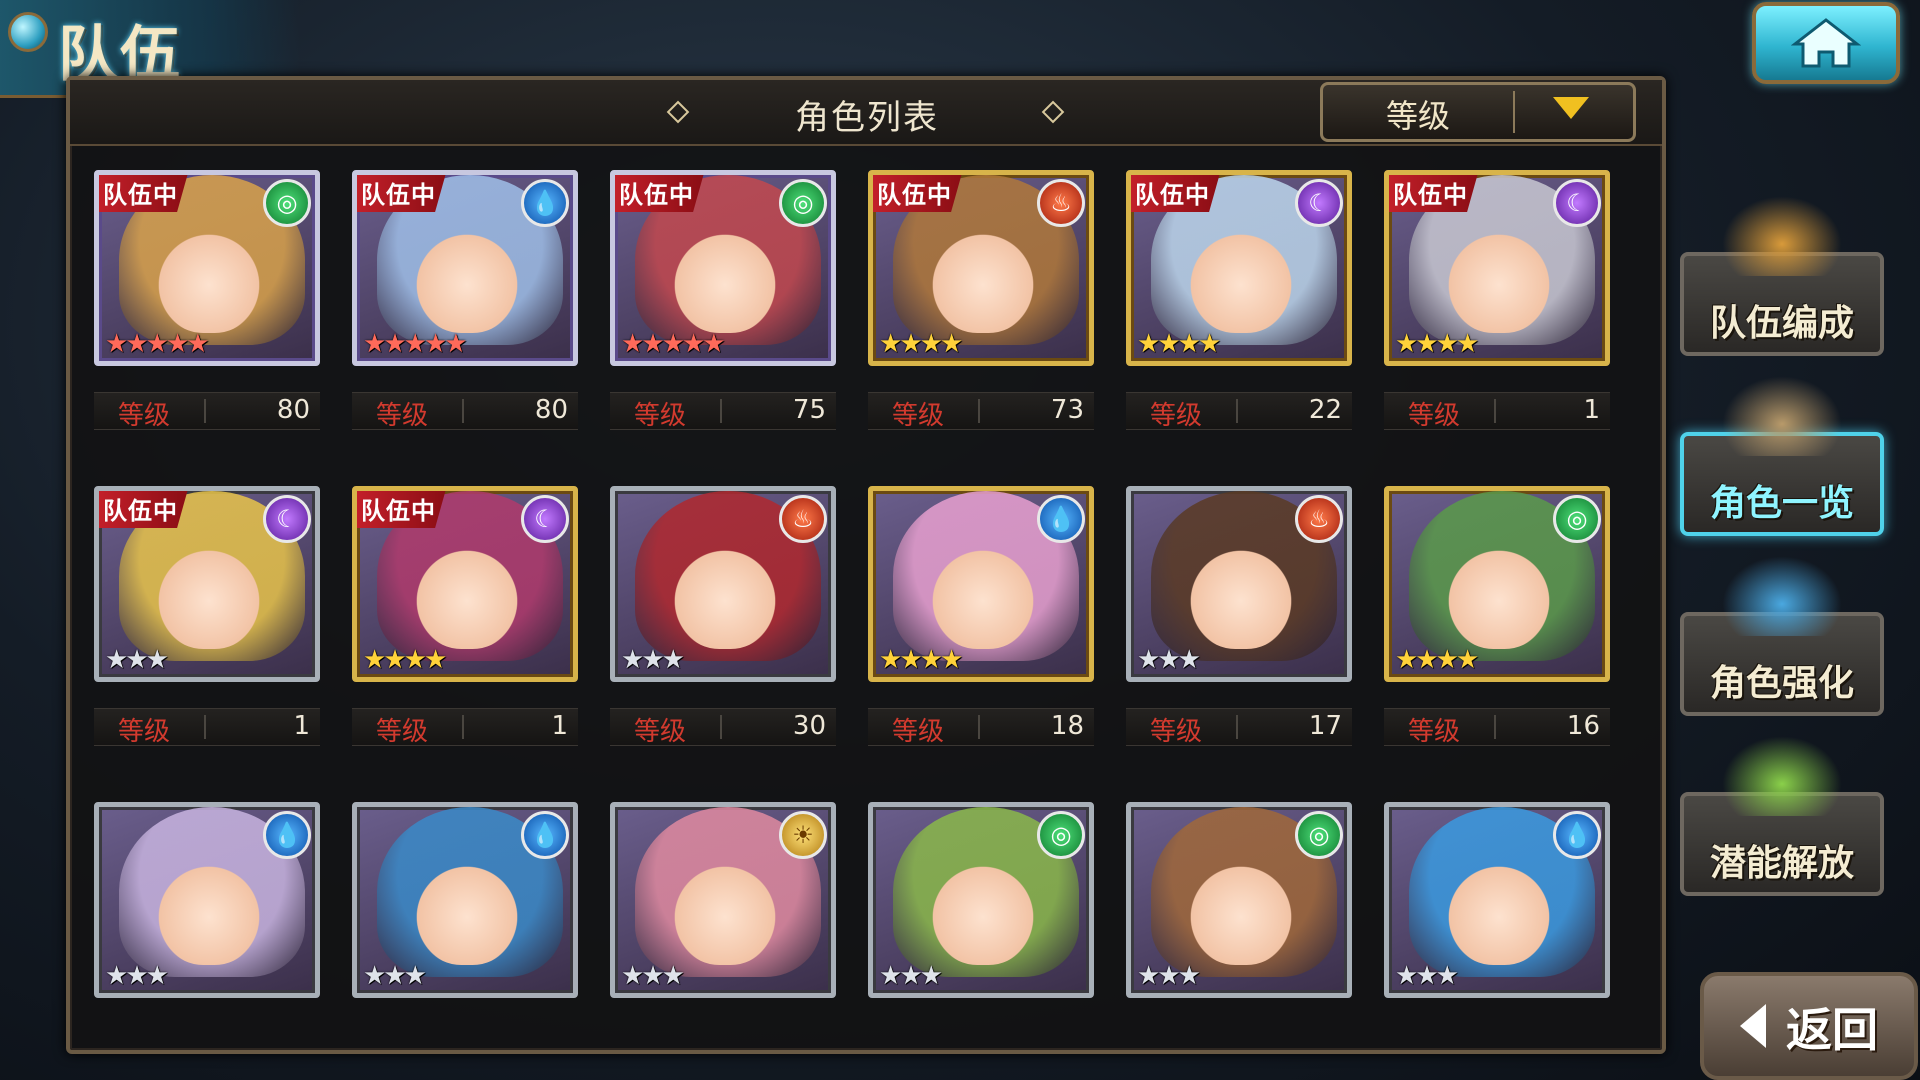 This screenshot has height=1080, width=1920. I want to click on level-bar: 等级 73, so click(981, 411).